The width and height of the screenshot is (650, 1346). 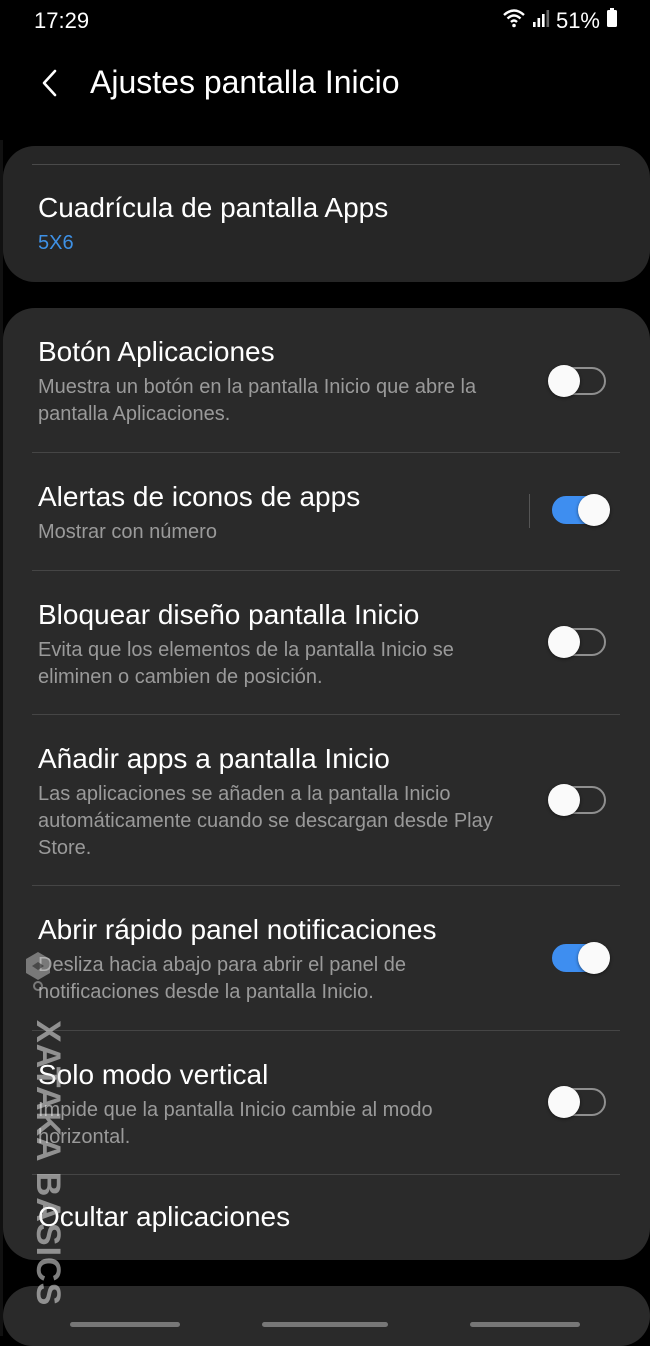 I want to click on watermark-text: XATAKA BASICS, so click(x=48, y=1163).